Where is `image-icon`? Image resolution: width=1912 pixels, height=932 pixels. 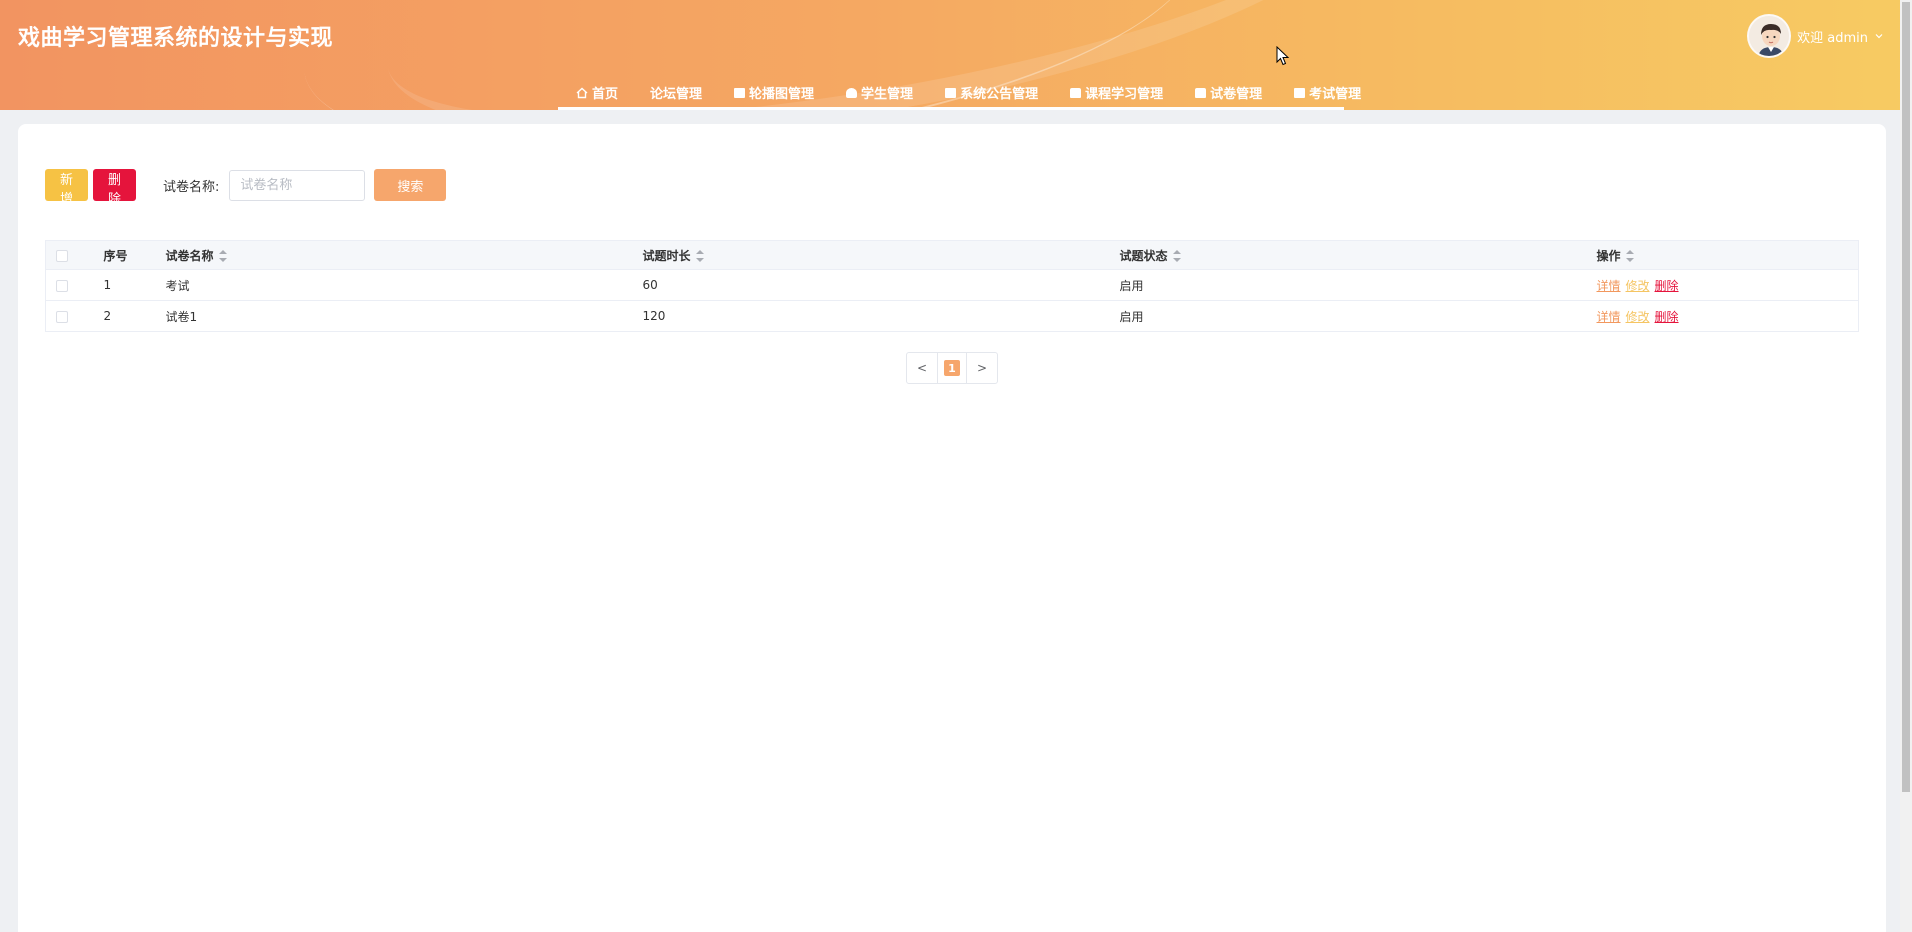 image-icon is located at coordinates (740, 92).